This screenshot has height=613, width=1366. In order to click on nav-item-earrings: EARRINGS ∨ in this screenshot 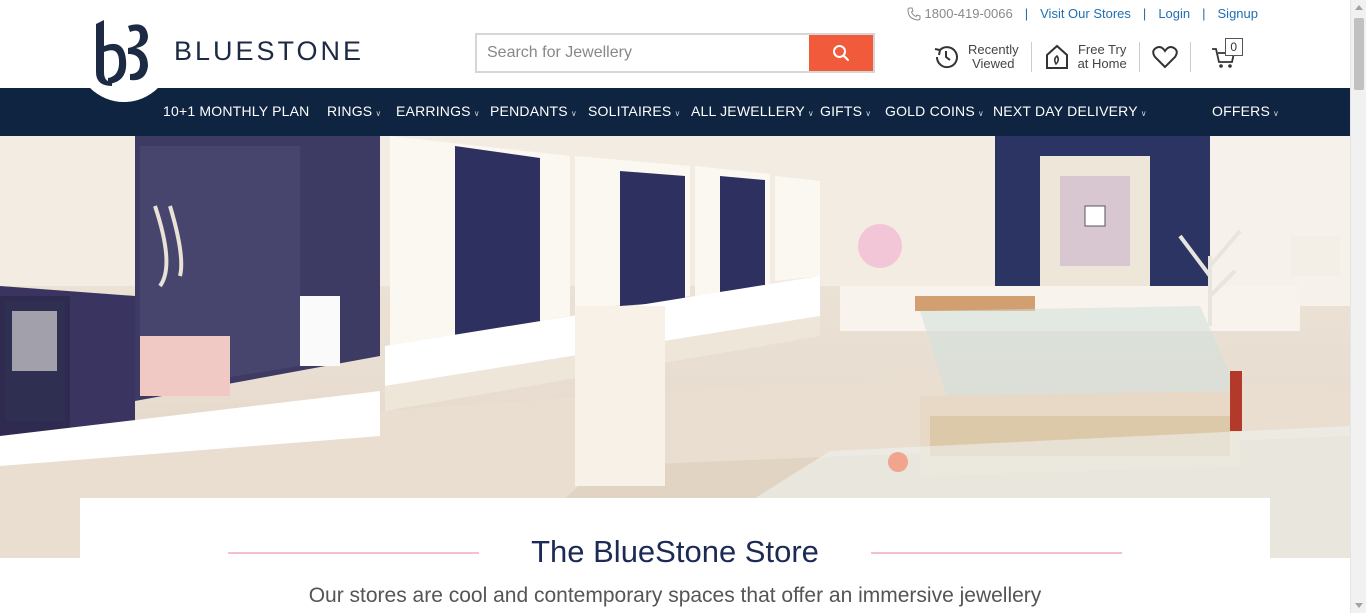, I will do `click(438, 112)`.